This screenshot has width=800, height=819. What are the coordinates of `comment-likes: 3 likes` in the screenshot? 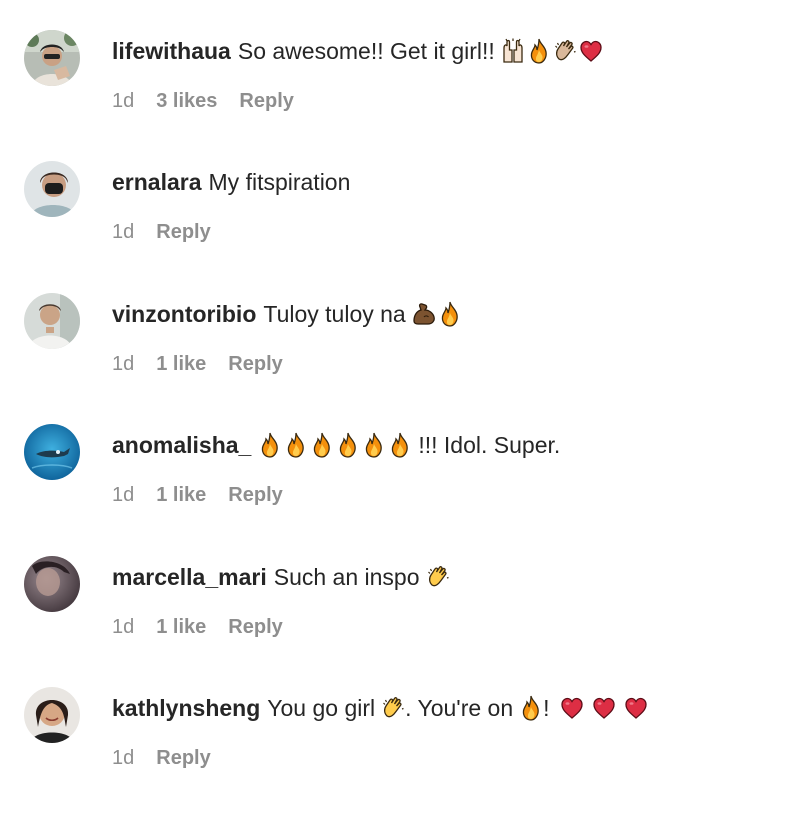 It's located at (186, 101).